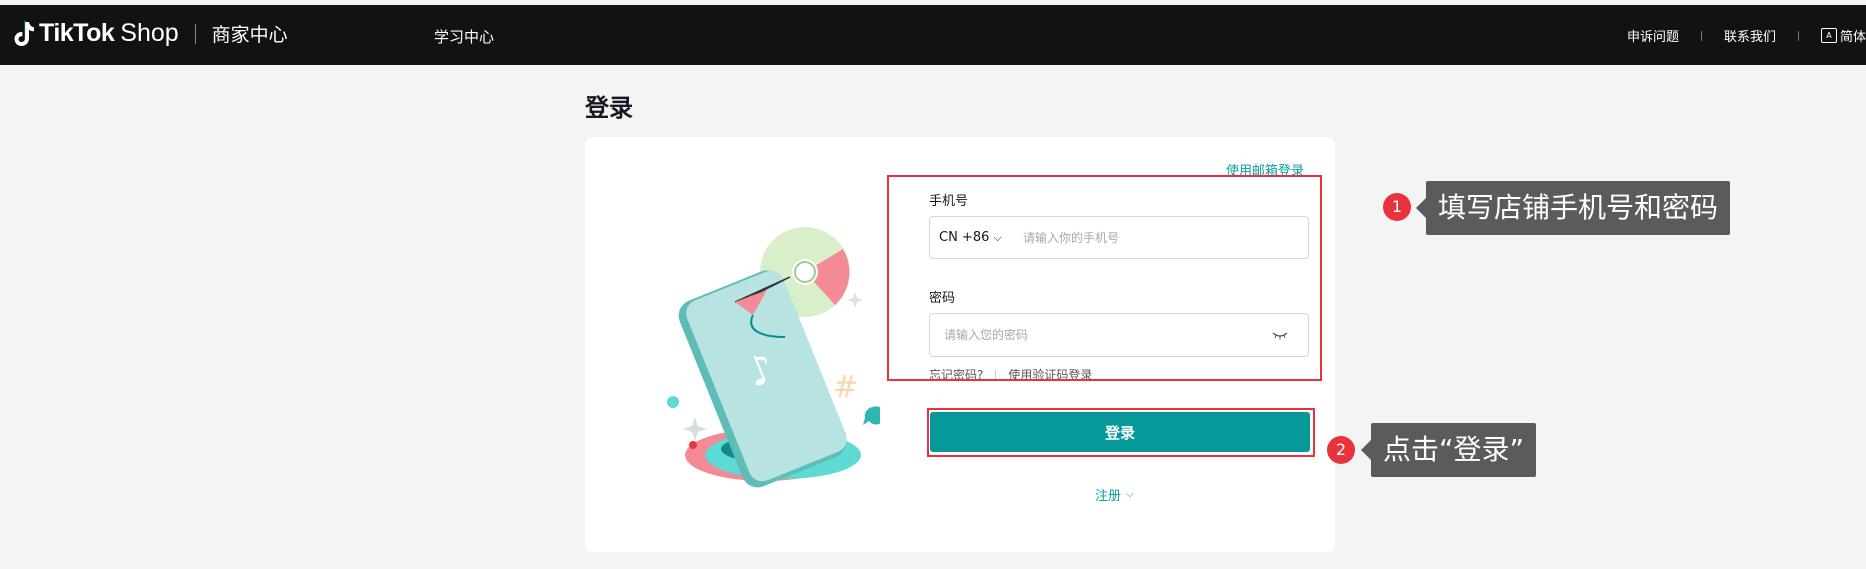  I want to click on nav-contact-link: 联系我们, so click(1750, 35).